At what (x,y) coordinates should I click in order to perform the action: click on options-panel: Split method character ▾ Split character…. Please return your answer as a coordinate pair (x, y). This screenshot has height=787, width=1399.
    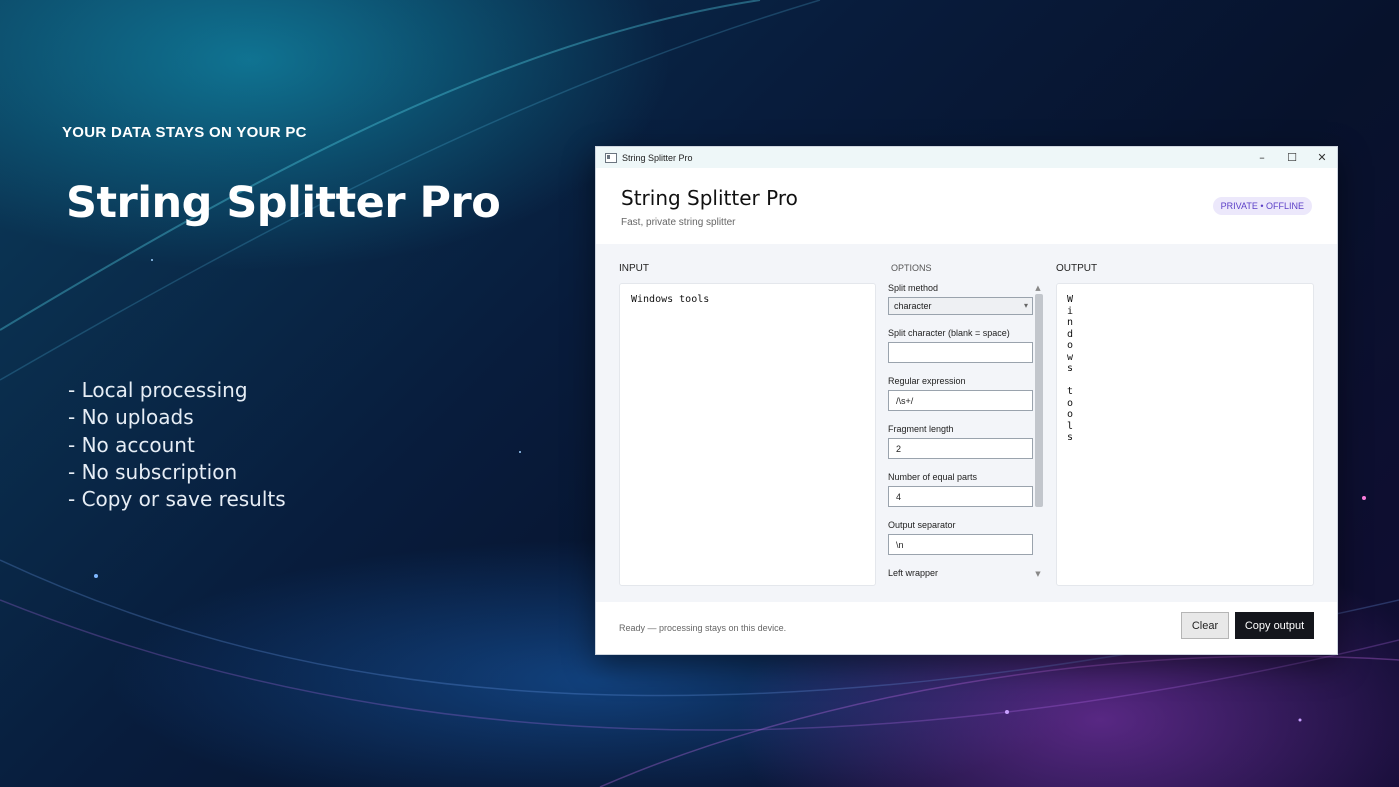
    Looking at the image, I should click on (960, 431).